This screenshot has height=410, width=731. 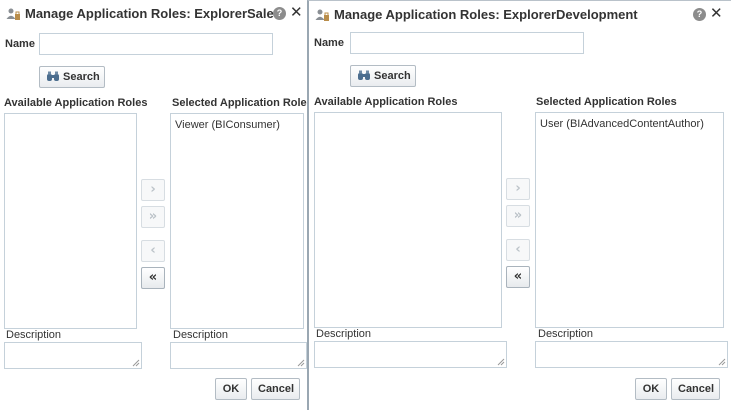 I want to click on list-item: User (BIAdvancedContentAuthor), so click(x=622, y=124).